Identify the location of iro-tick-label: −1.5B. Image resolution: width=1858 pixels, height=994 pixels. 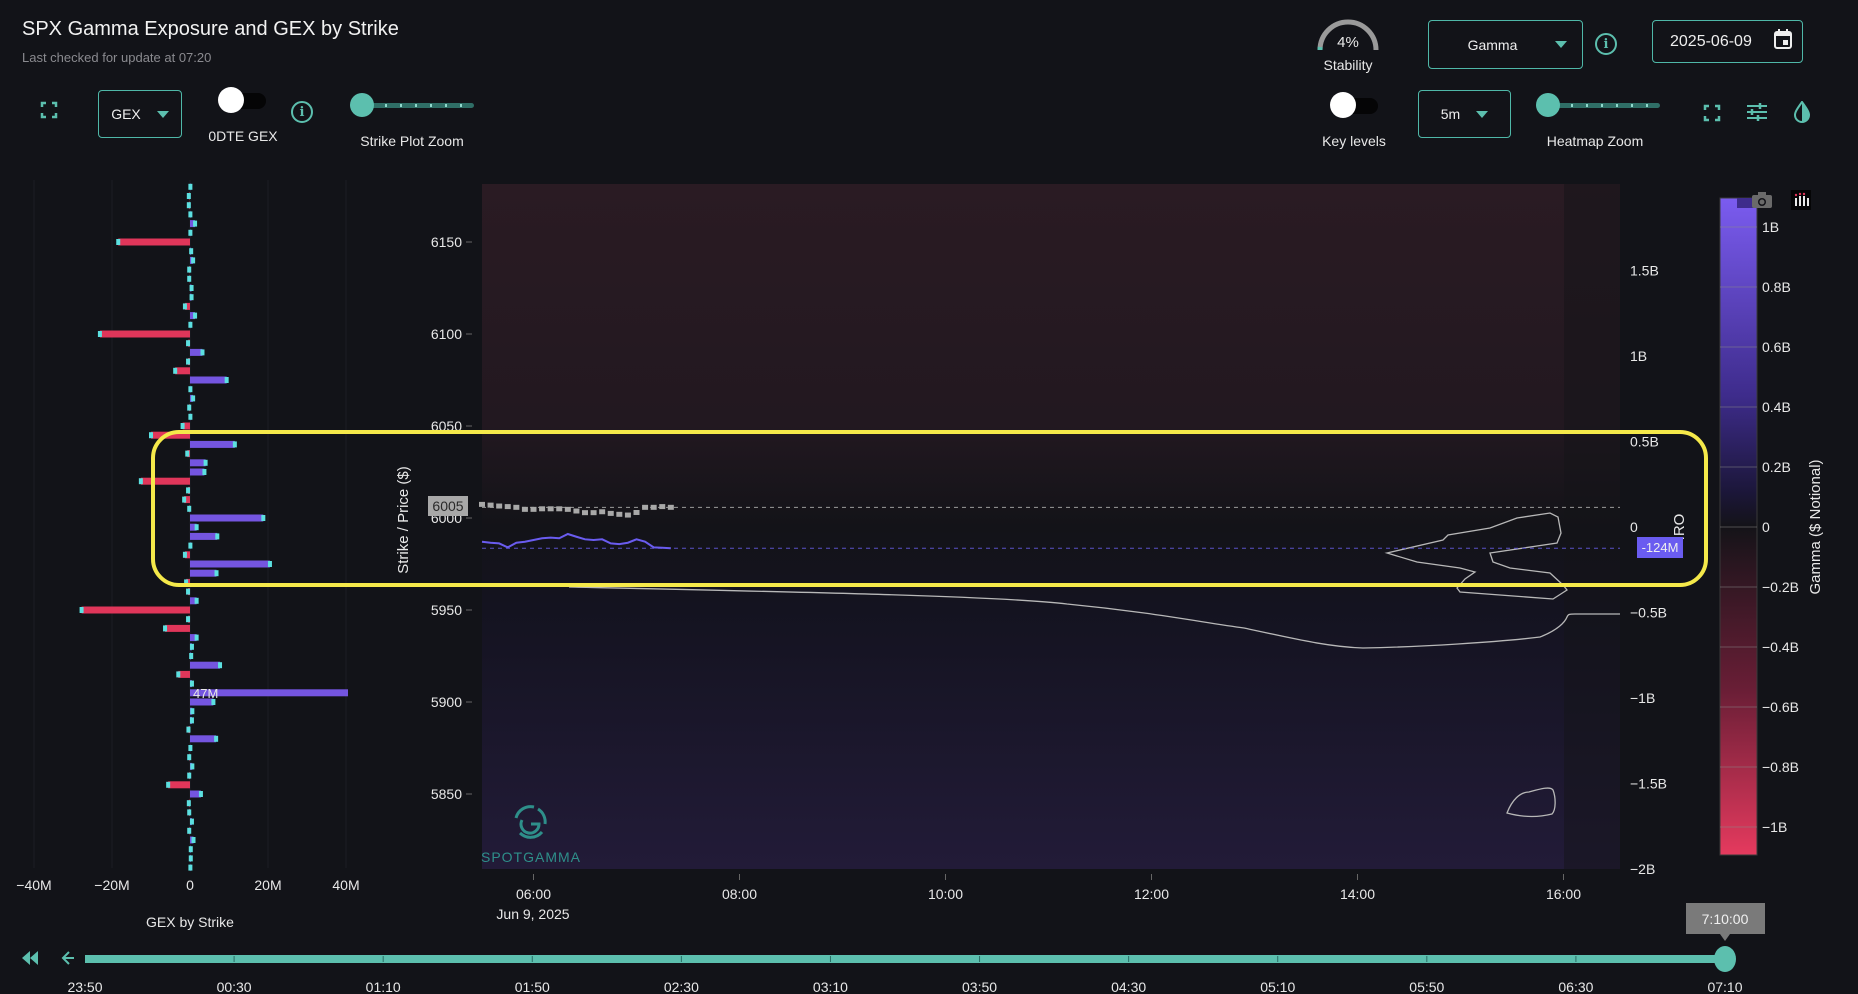
(1648, 784).